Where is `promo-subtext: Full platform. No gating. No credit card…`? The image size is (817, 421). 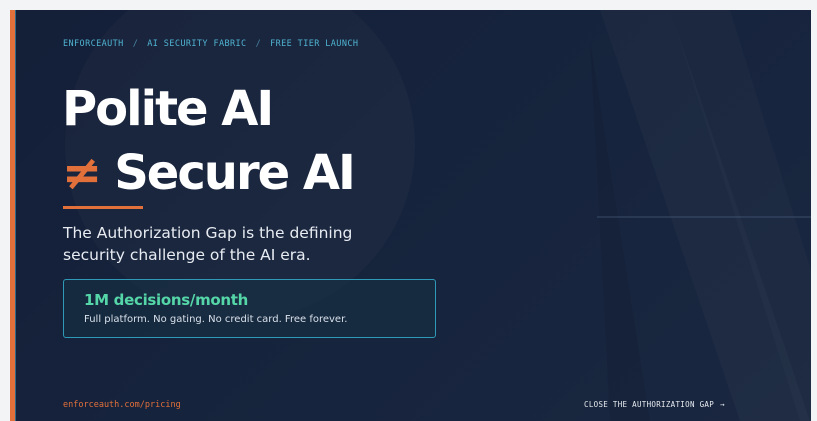 promo-subtext: Full platform. No gating. No credit card… is located at coordinates (216, 319).